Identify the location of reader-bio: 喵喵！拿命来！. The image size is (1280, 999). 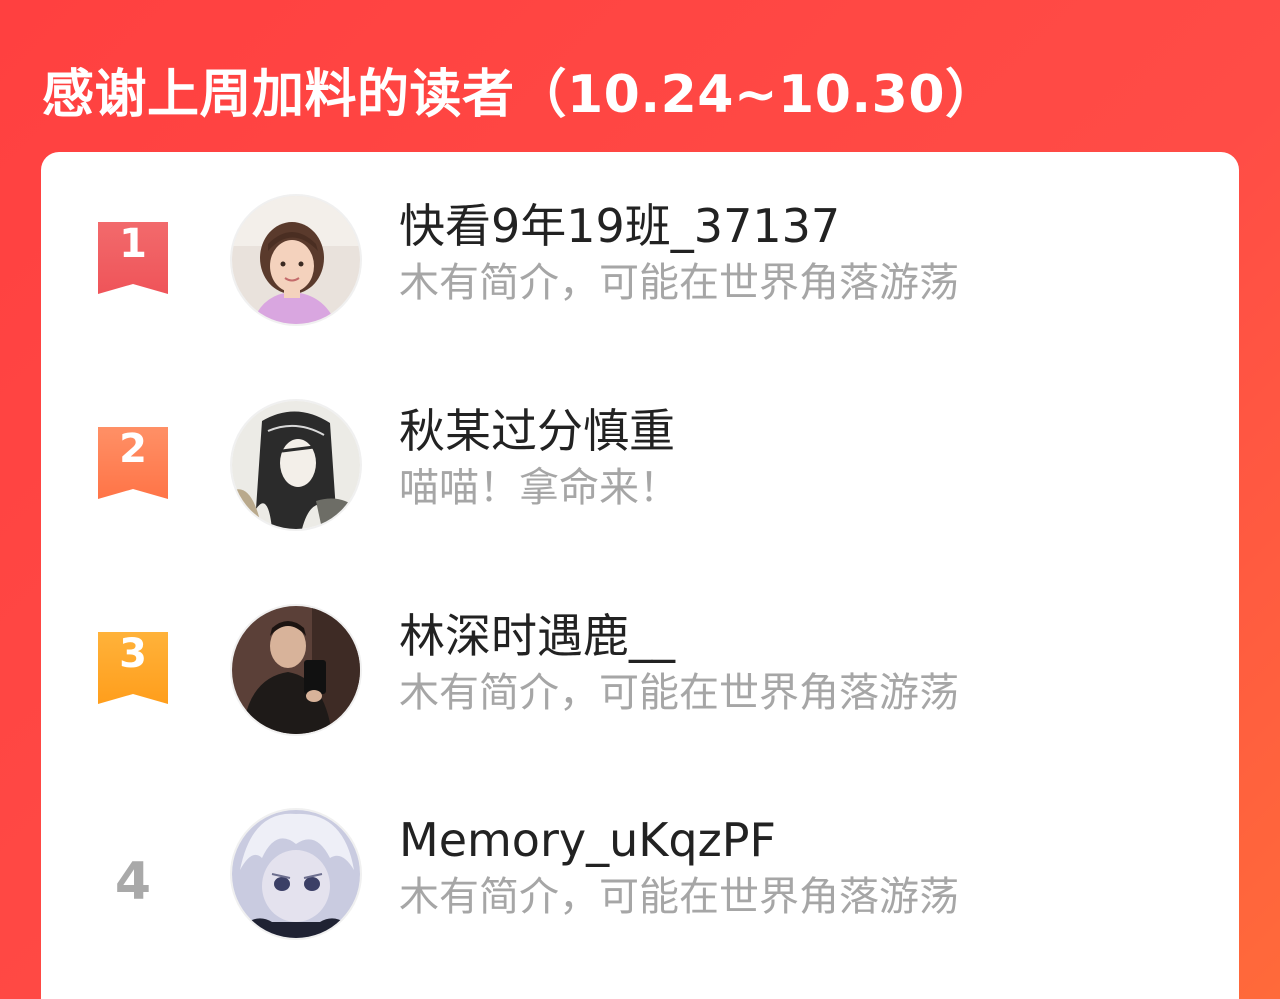
(539, 488).